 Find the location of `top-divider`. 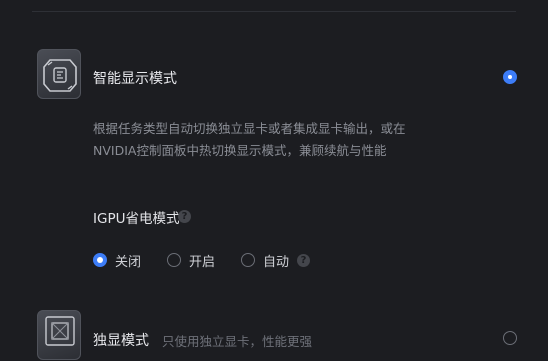

top-divider is located at coordinates (274, 11).